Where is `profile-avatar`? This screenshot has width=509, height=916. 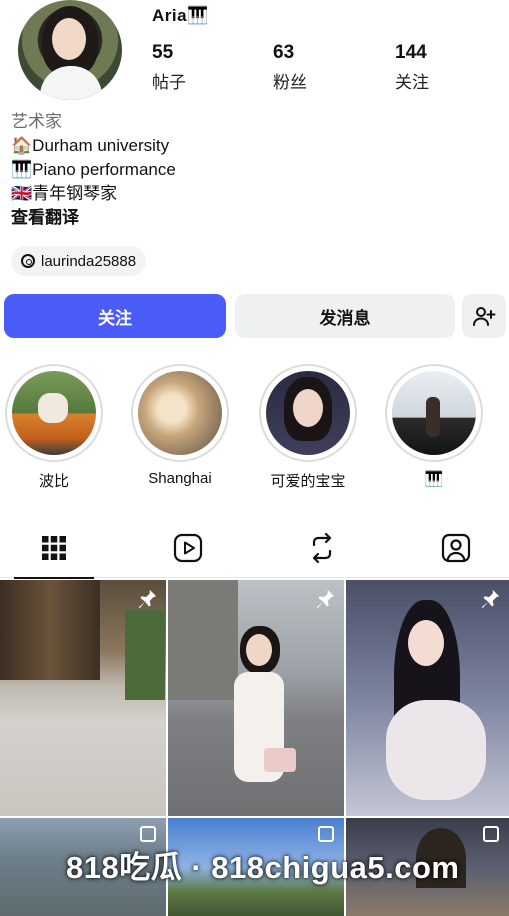 profile-avatar is located at coordinates (70, 50).